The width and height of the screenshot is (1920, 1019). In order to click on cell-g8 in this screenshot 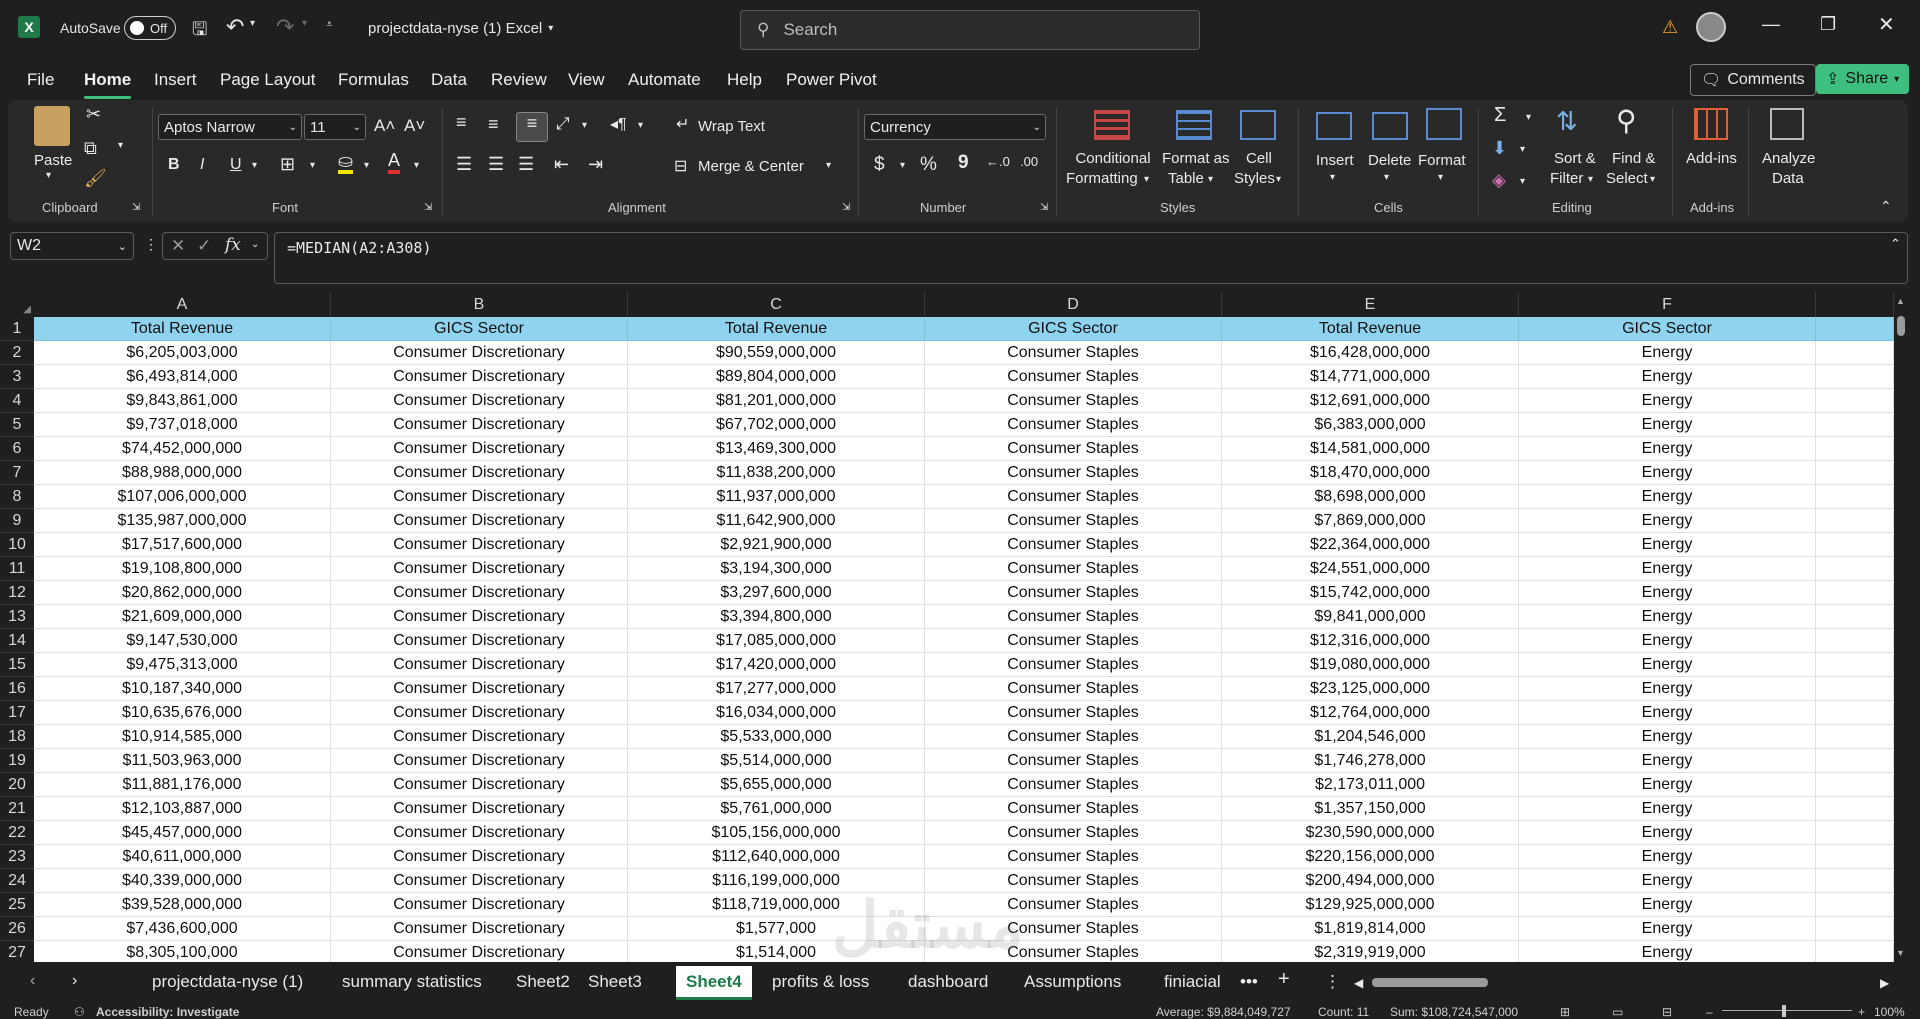, I will do `click(1855, 497)`.